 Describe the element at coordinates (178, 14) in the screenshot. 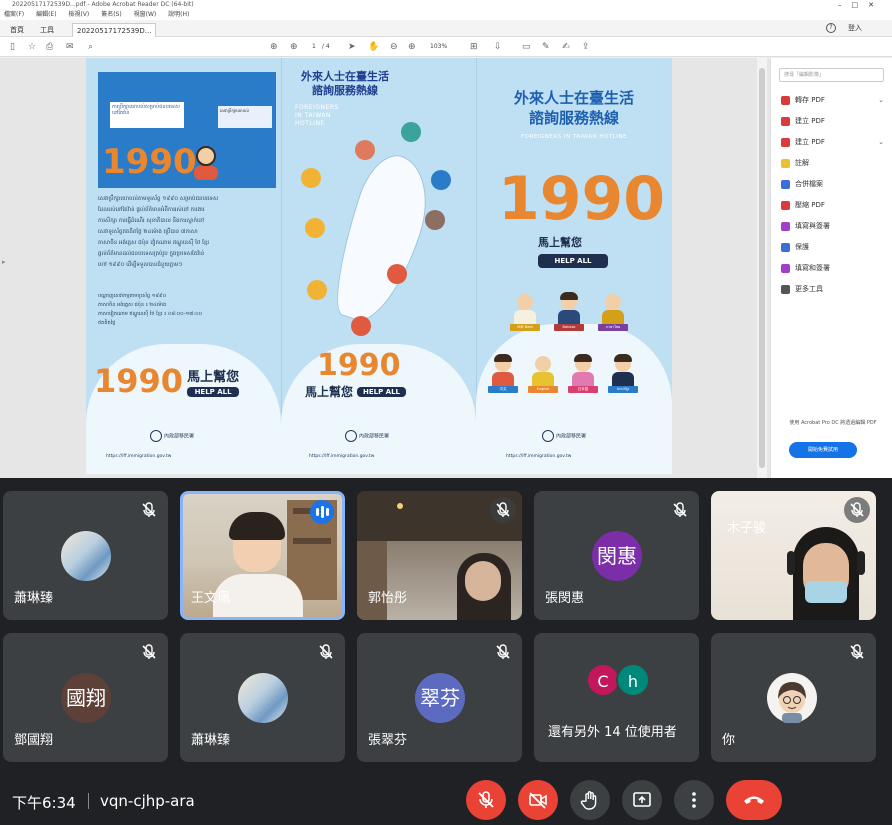

I see `menu-help: 說明(H)` at that location.